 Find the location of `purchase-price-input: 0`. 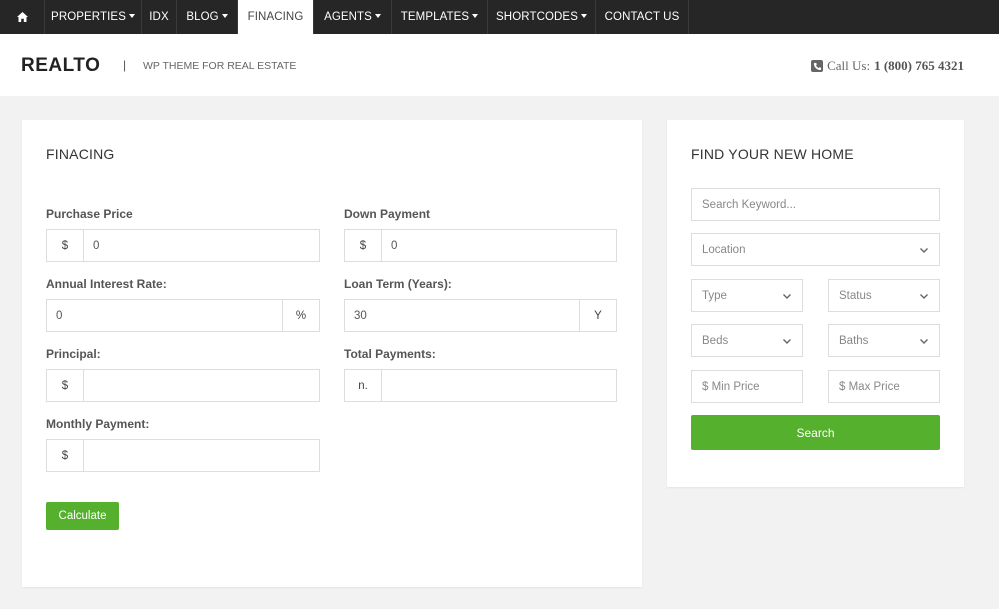

purchase-price-input: 0 is located at coordinates (201, 245).